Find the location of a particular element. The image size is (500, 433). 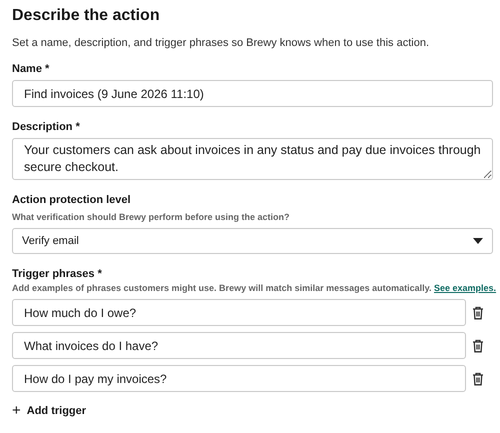

trigger-phrase-field: What invoices do I have? is located at coordinates (239, 345).